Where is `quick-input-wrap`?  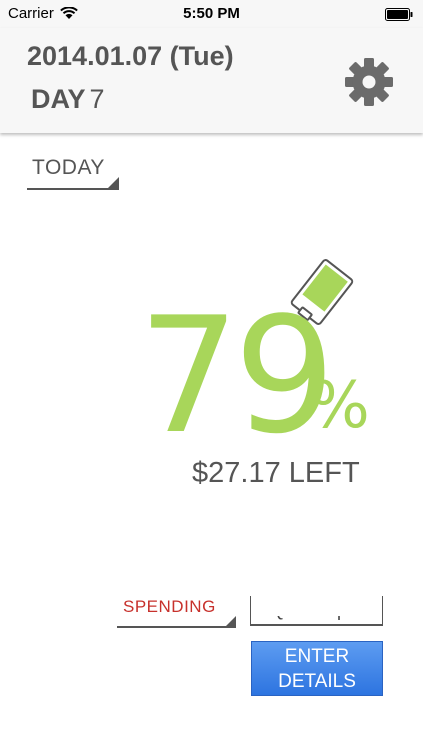
quick-input-wrap is located at coordinates (316, 611).